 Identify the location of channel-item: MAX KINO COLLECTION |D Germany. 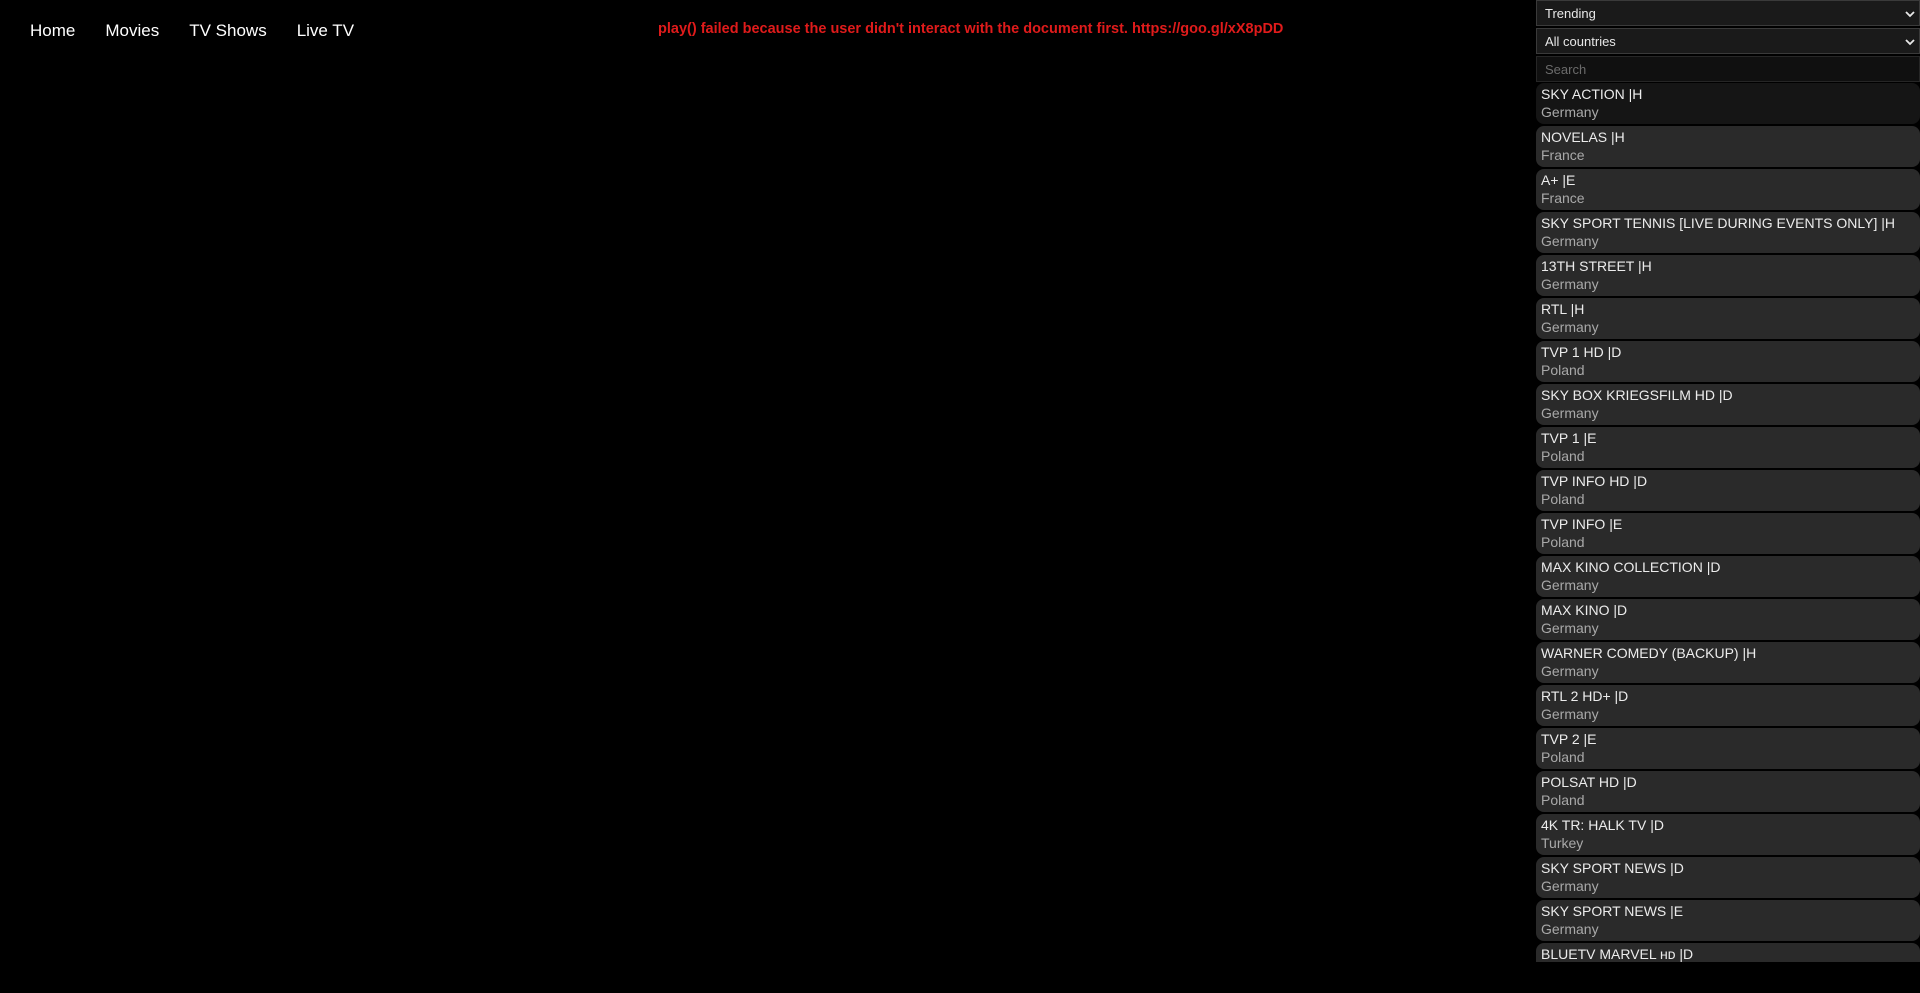
(1728, 576).